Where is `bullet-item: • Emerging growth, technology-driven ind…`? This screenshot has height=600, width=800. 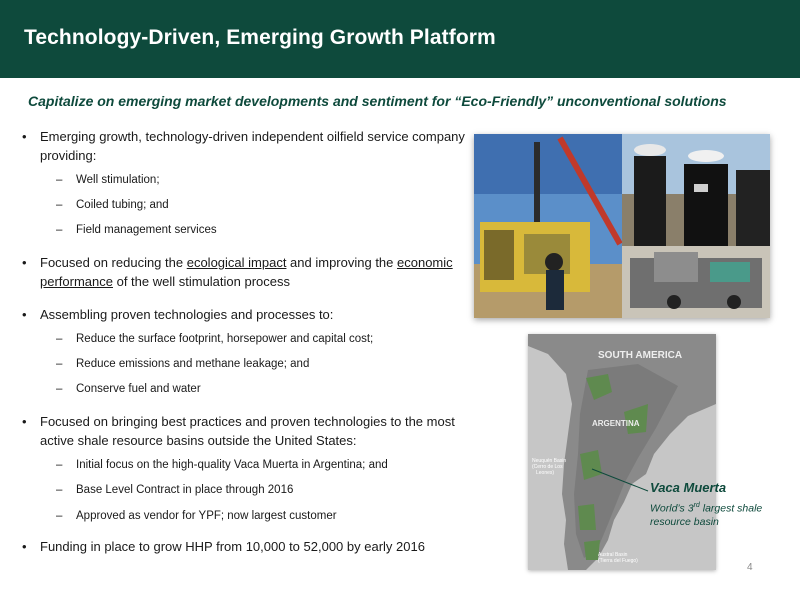 bullet-item: • Emerging growth, technology-driven ind… is located at coordinates (245, 146).